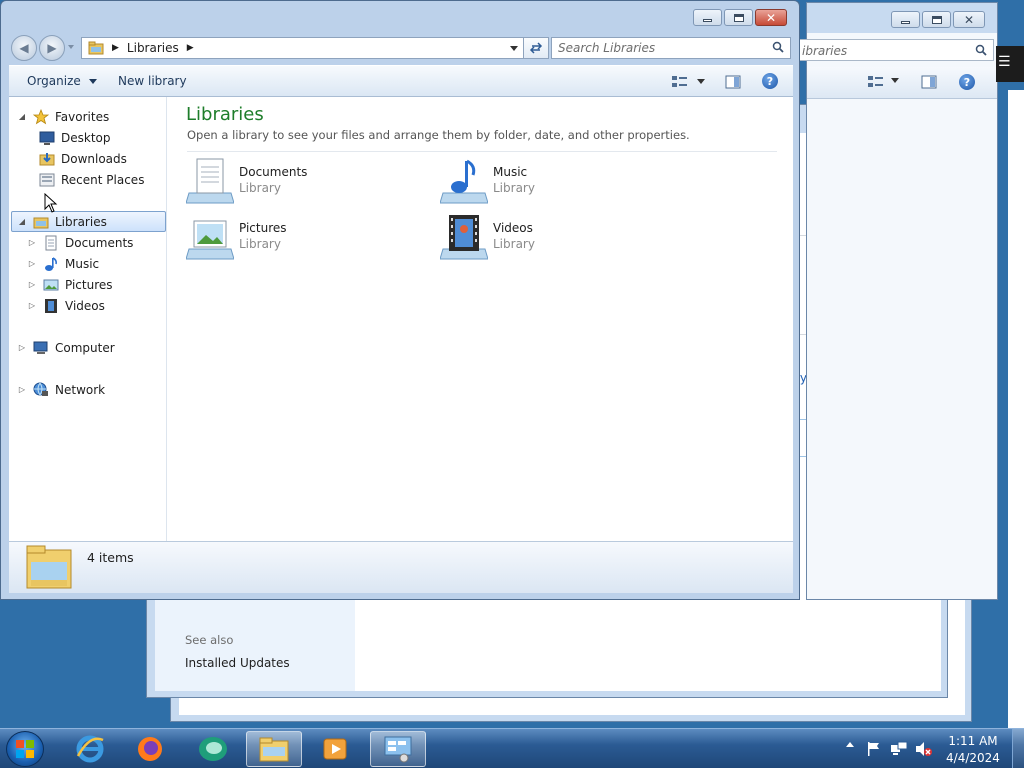  I want to click on tree-downloads: Downloads, so click(83, 158).